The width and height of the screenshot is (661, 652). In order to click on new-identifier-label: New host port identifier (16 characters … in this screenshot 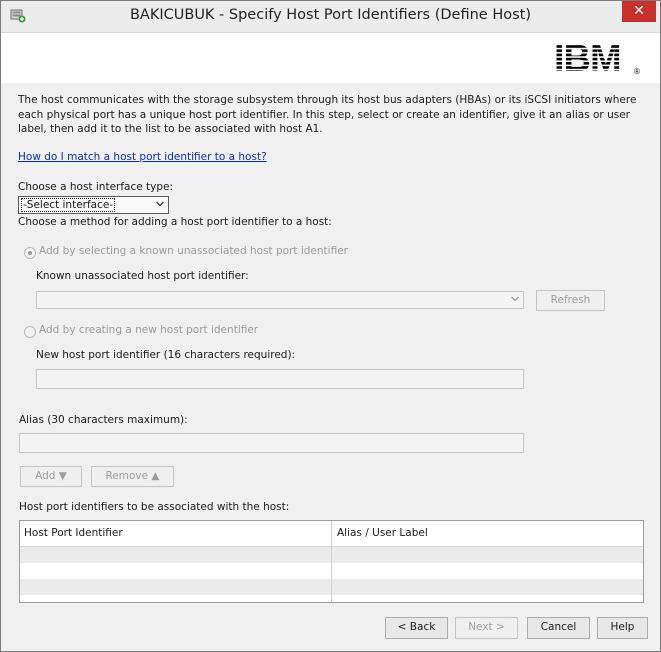, I will do `click(166, 355)`.